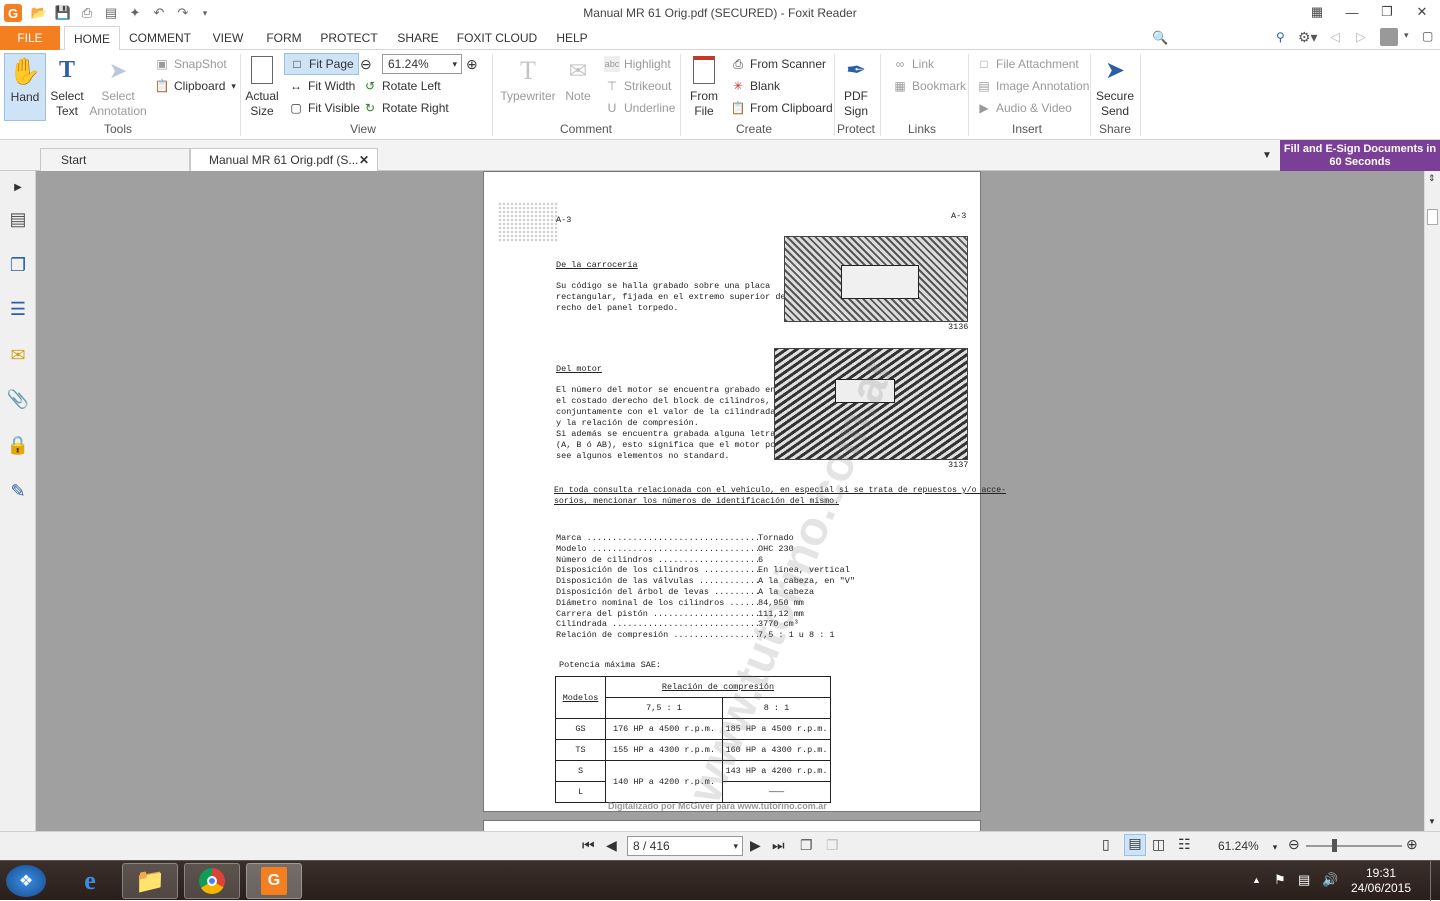  Describe the element at coordinates (1280, 880) in the screenshot. I see `action-center-icon: ⚑` at that location.